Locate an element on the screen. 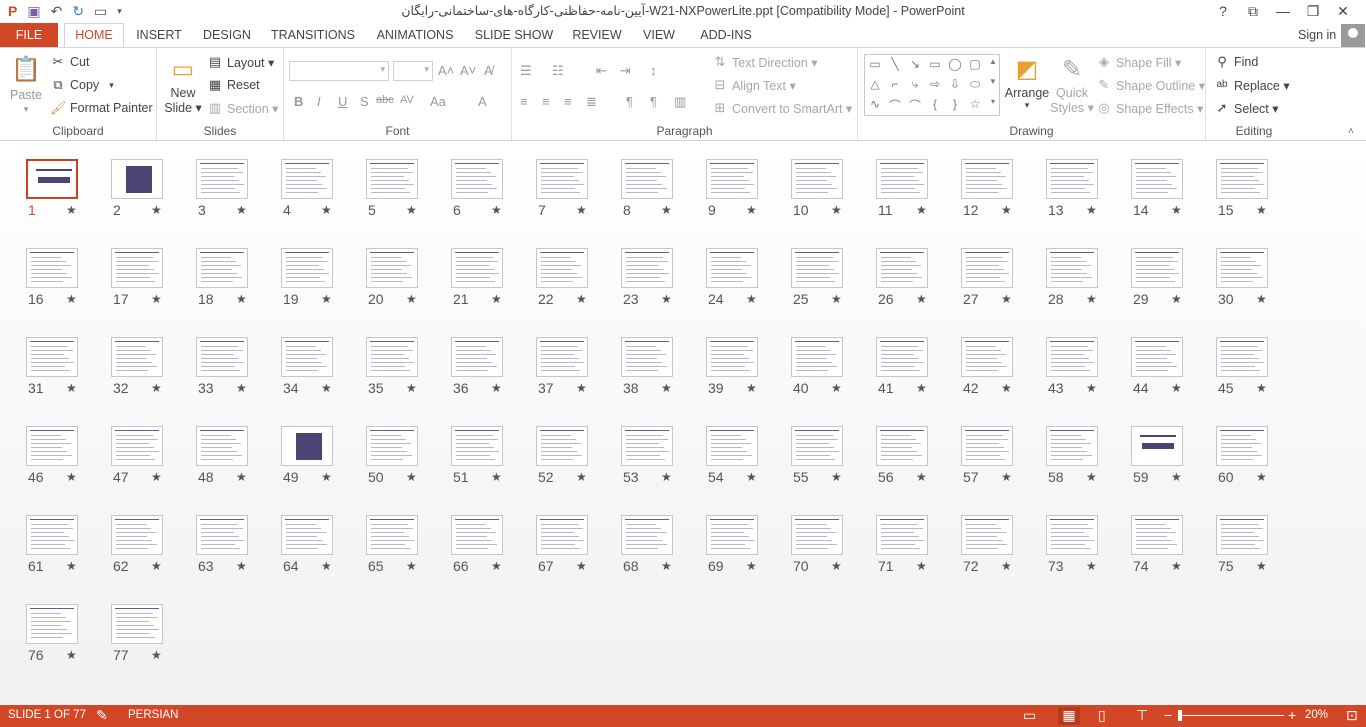 This screenshot has width=1366, height=727. zoom-out-button: − is located at coordinates (1168, 715).